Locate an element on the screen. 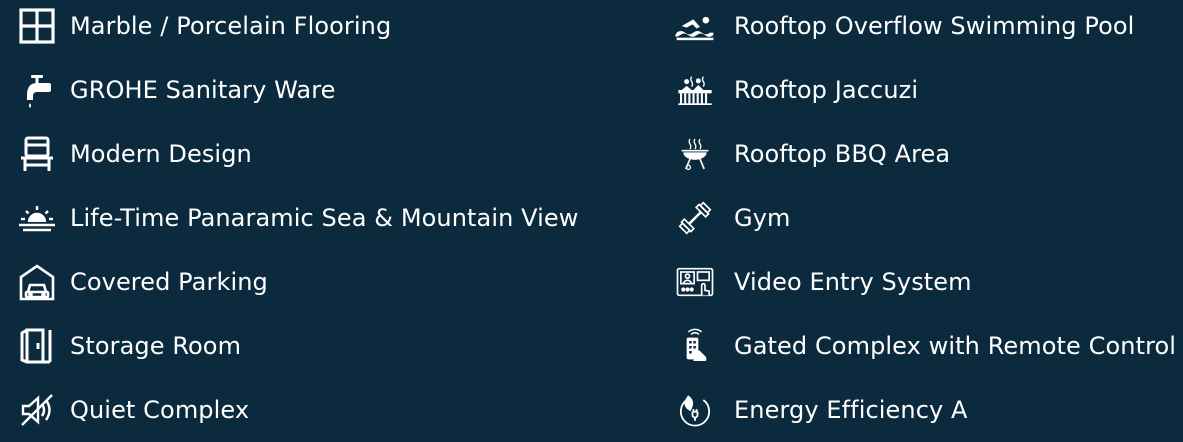 Image resolution: width=1183 pixels, height=442 pixels. feature-item-marble-flooring: Marble / Porcelain Flooring is located at coordinates (202, 29).